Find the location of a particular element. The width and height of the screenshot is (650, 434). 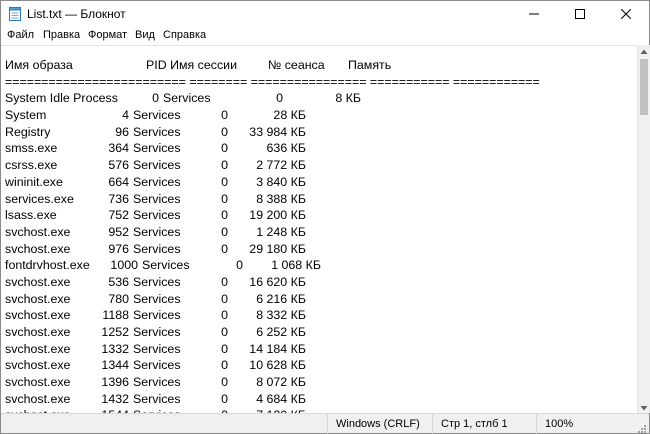

close-icon is located at coordinates (626, 14).